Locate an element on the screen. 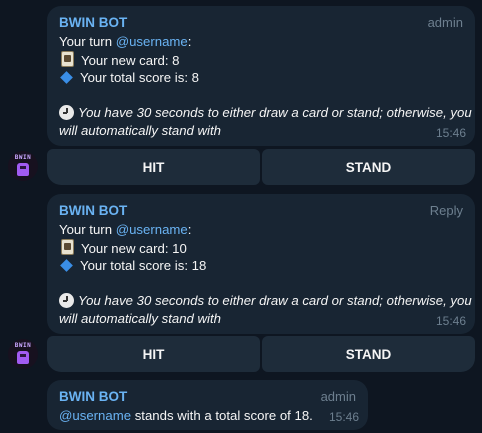  score-text: Your total score is: 8 is located at coordinates (139, 77).